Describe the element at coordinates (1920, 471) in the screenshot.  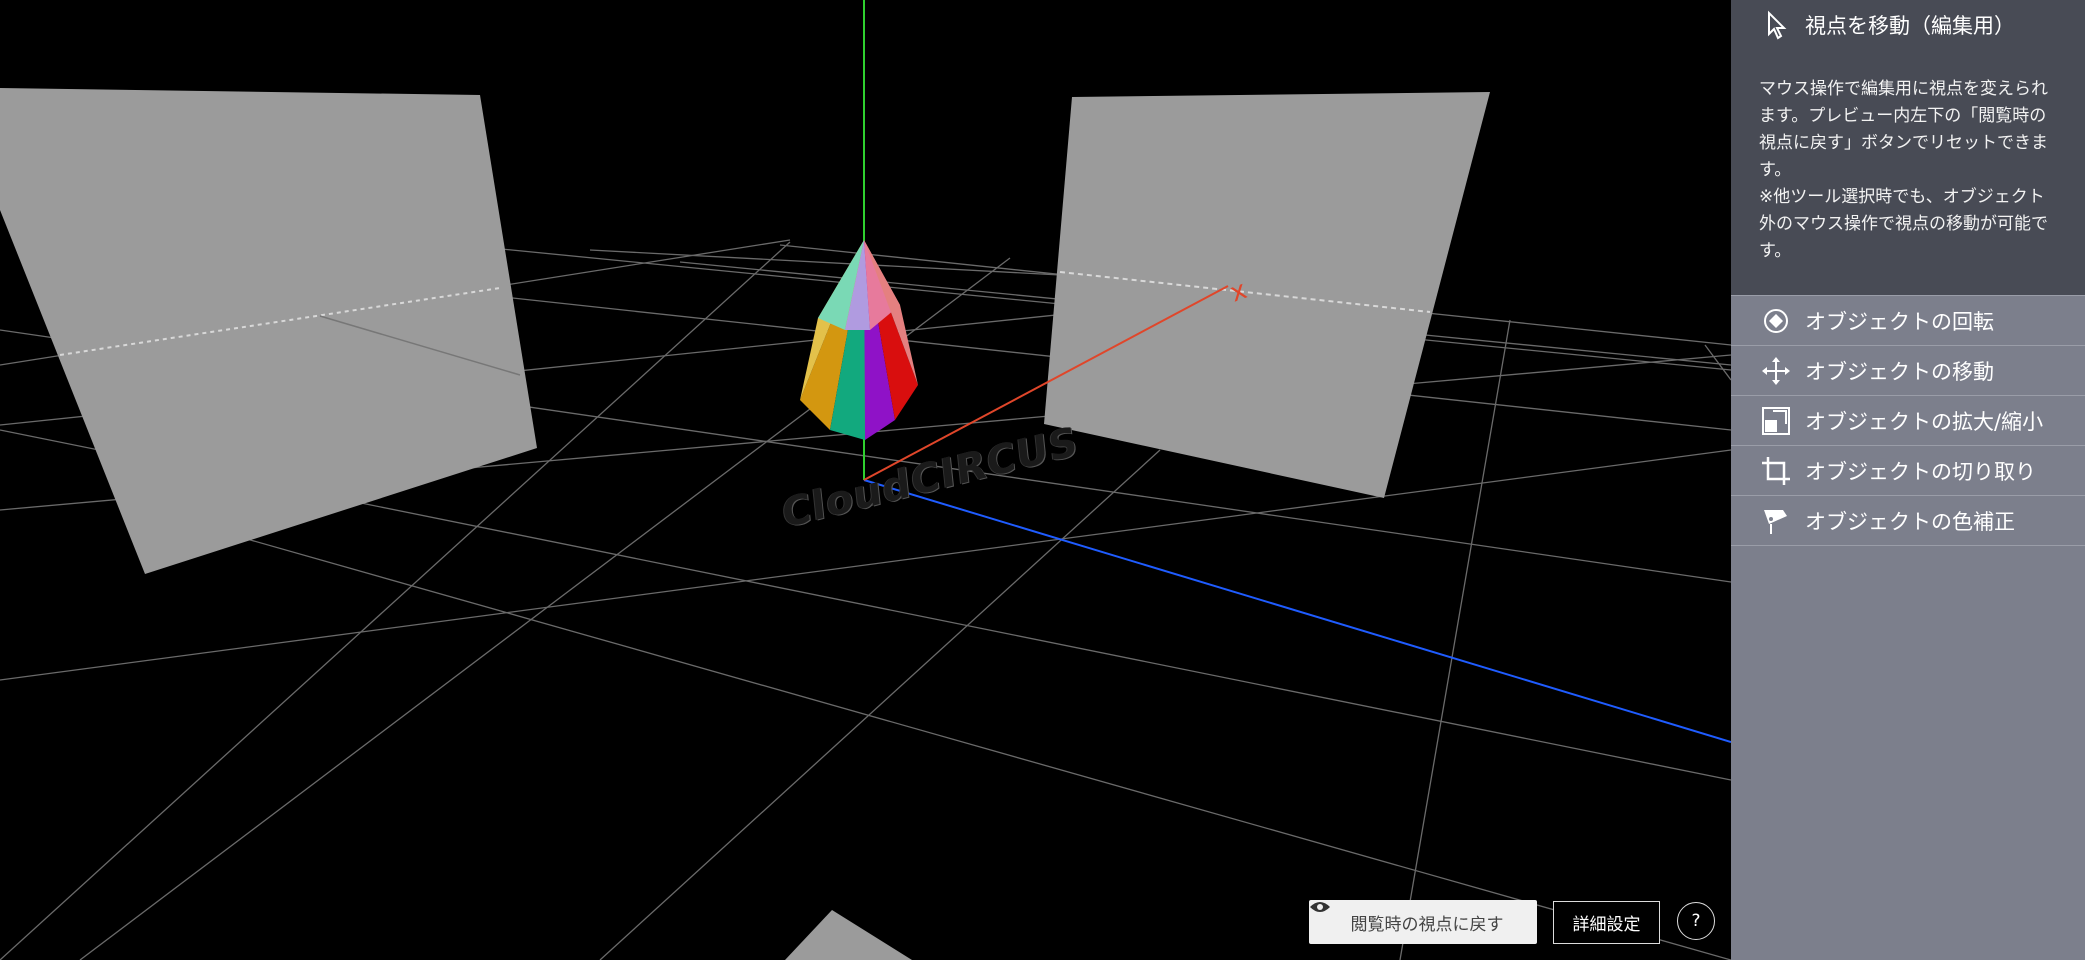
I see `tool-label: オブジェクトの切り取り` at that location.